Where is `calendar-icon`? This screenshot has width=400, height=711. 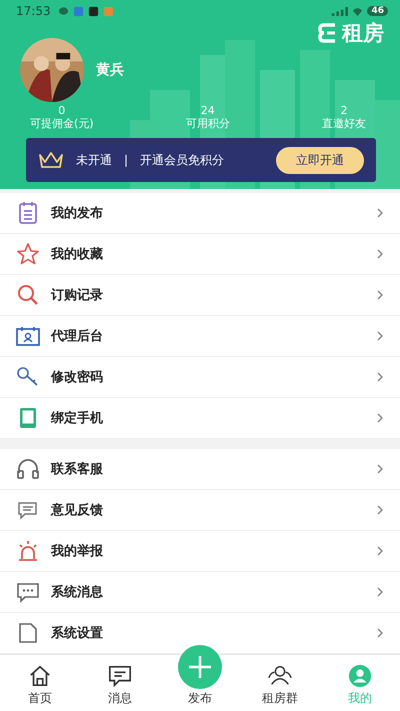
calendar-icon is located at coordinates (28, 336).